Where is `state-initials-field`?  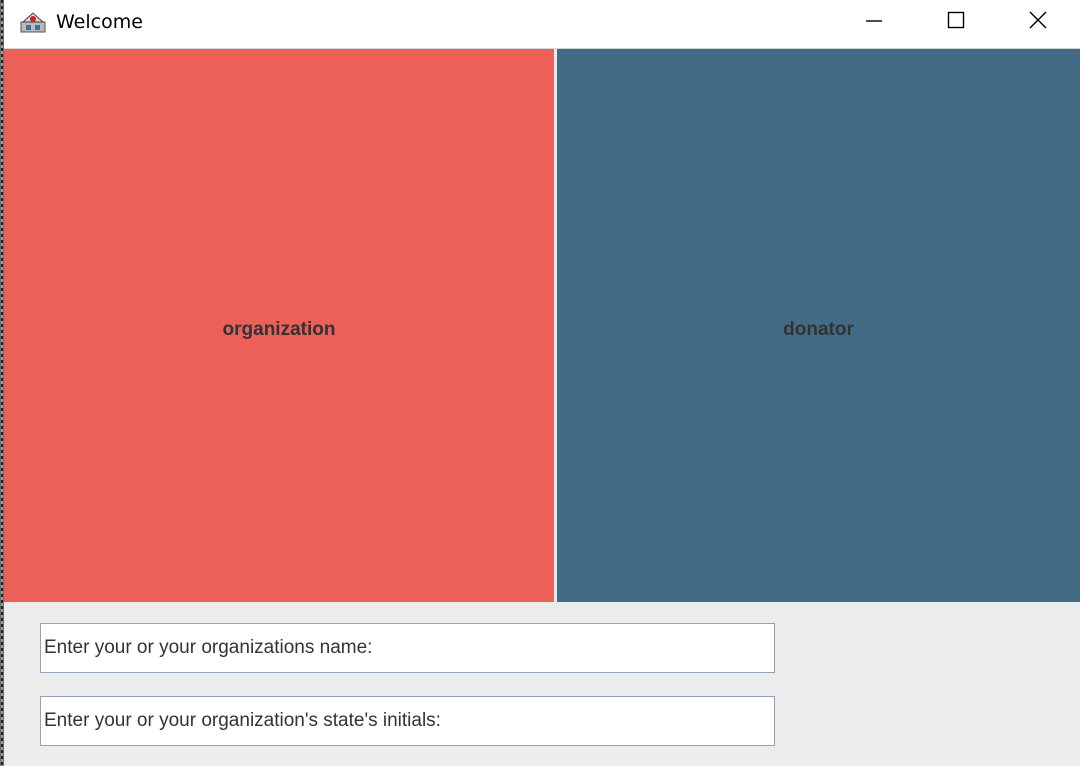
state-initials-field is located at coordinates (407, 721).